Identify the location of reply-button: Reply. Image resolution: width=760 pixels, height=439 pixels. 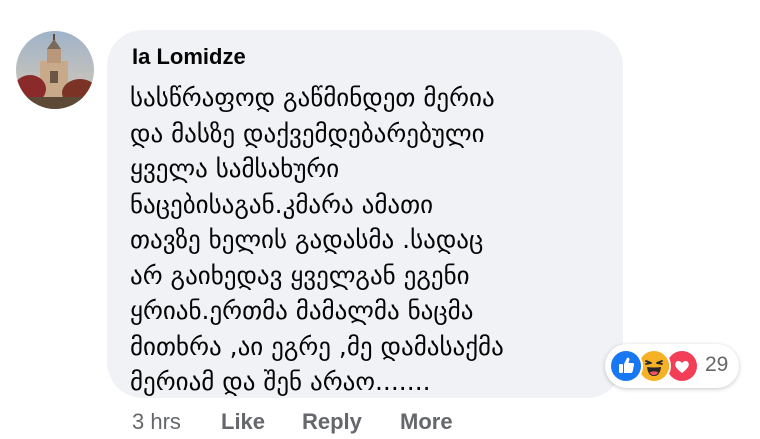
(332, 422).